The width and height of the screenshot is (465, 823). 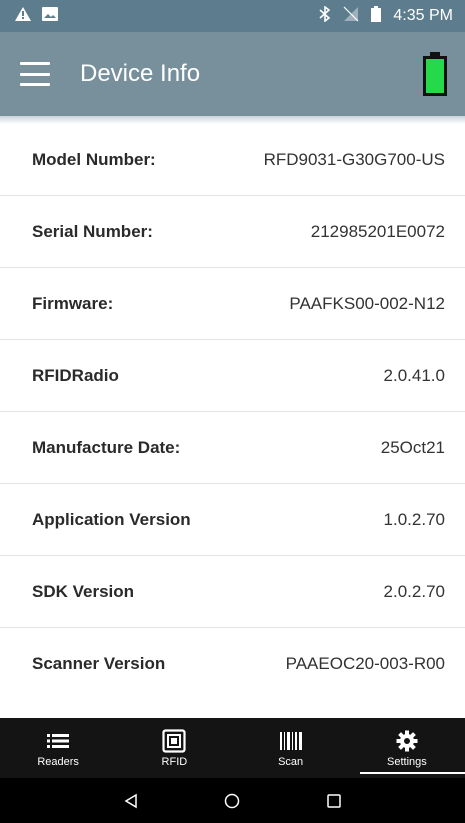 What do you see at coordinates (232, 448) in the screenshot?
I see `info-row-manufacture-date: Manufacture Date: 25Oct21` at bounding box center [232, 448].